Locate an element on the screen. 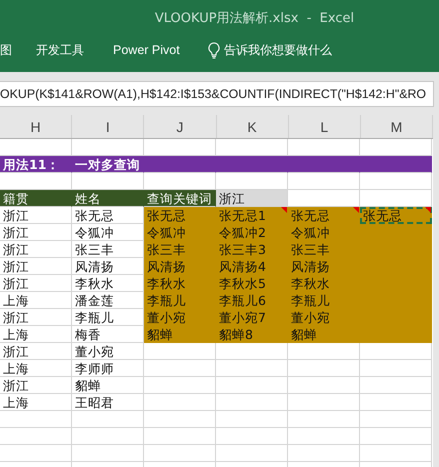 This screenshot has width=439, height=467. window-title: VLOOKUP用法解析.xlsx - Excel is located at coordinates (254, 18).